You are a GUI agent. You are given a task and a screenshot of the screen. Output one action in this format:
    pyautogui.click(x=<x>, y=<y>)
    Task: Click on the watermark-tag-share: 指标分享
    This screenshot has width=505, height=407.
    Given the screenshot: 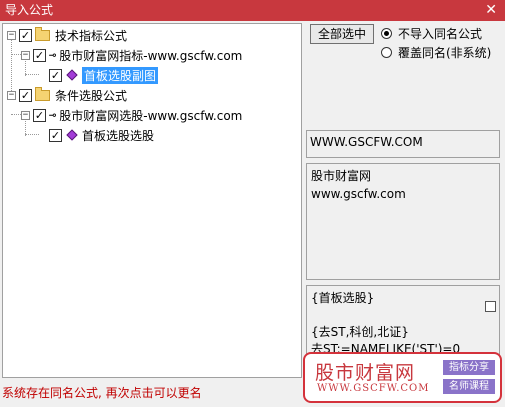 What is the action you would take?
    pyautogui.click(x=469, y=367)
    